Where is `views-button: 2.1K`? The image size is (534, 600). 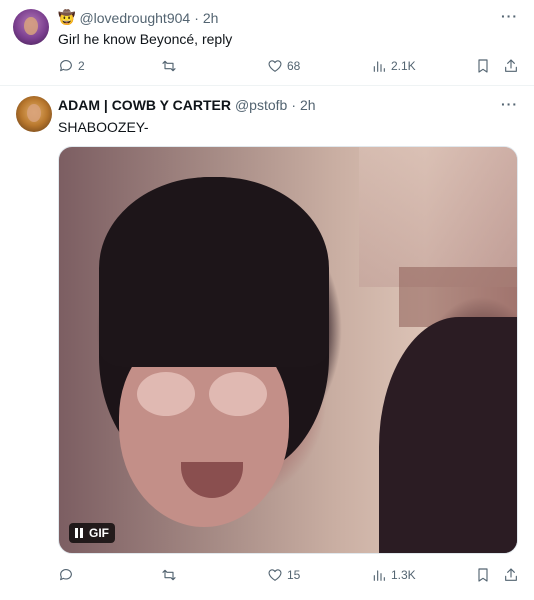 views-button: 2.1K is located at coordinates (393, 66).